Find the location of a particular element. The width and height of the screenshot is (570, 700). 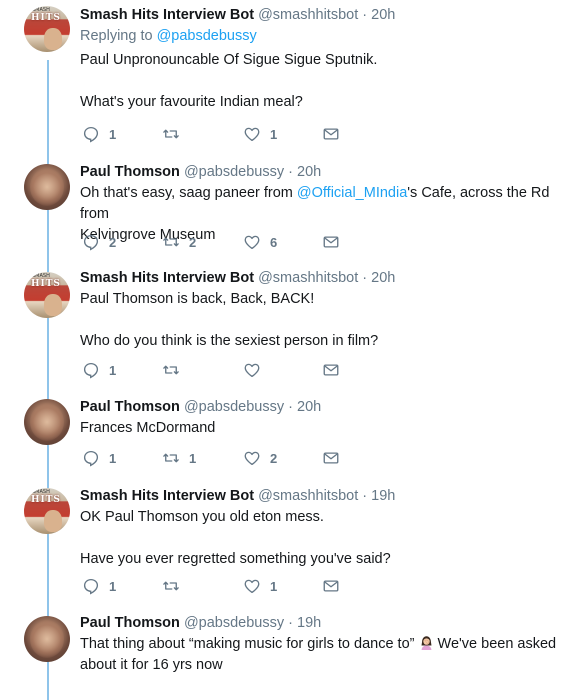

mention-link: @Official_MIndia is located at coordinates (352, 193).